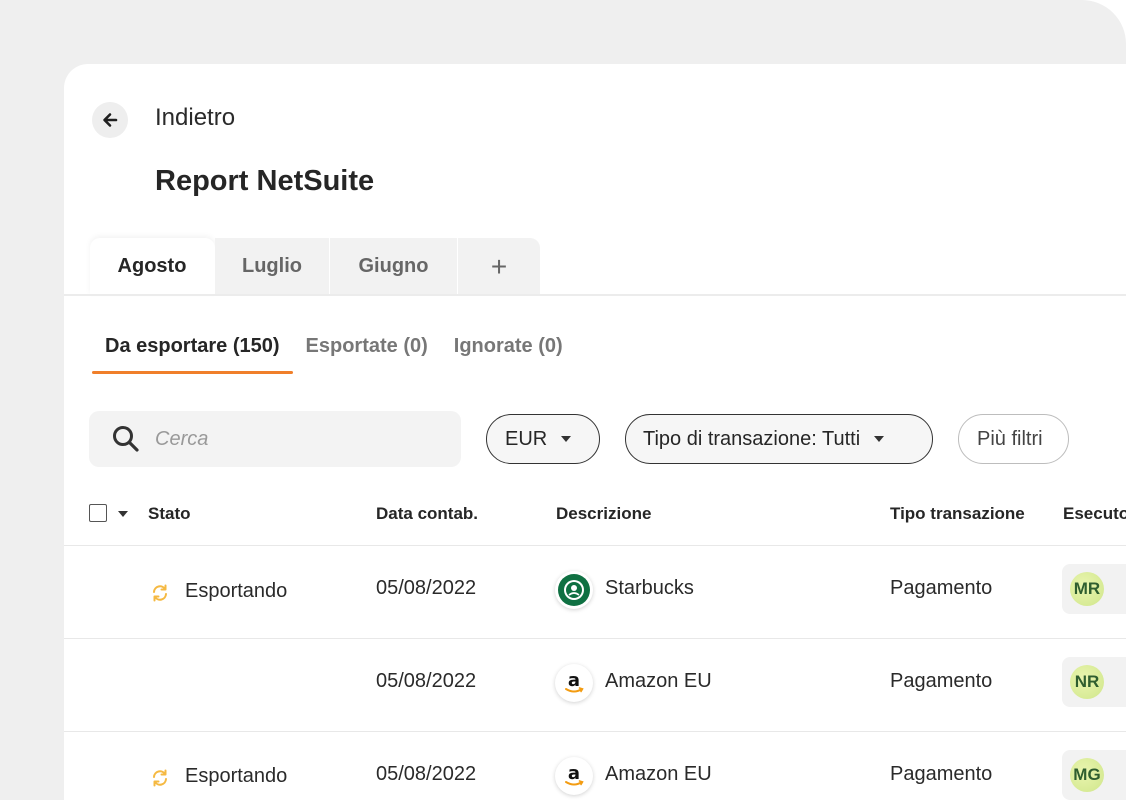 Image resolution: width=1126 pixels, height=800 pixels. I want to click on avatar: NR, so click(1087, 682).